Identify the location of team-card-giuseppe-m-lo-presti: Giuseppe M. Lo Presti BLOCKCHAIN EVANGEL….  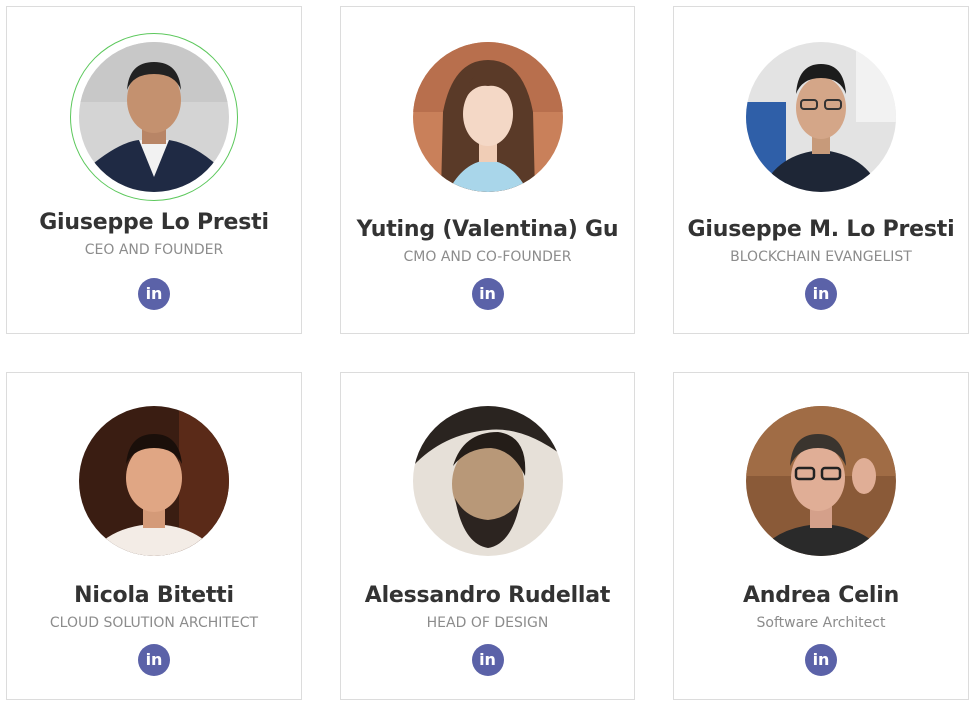
(821, 170).